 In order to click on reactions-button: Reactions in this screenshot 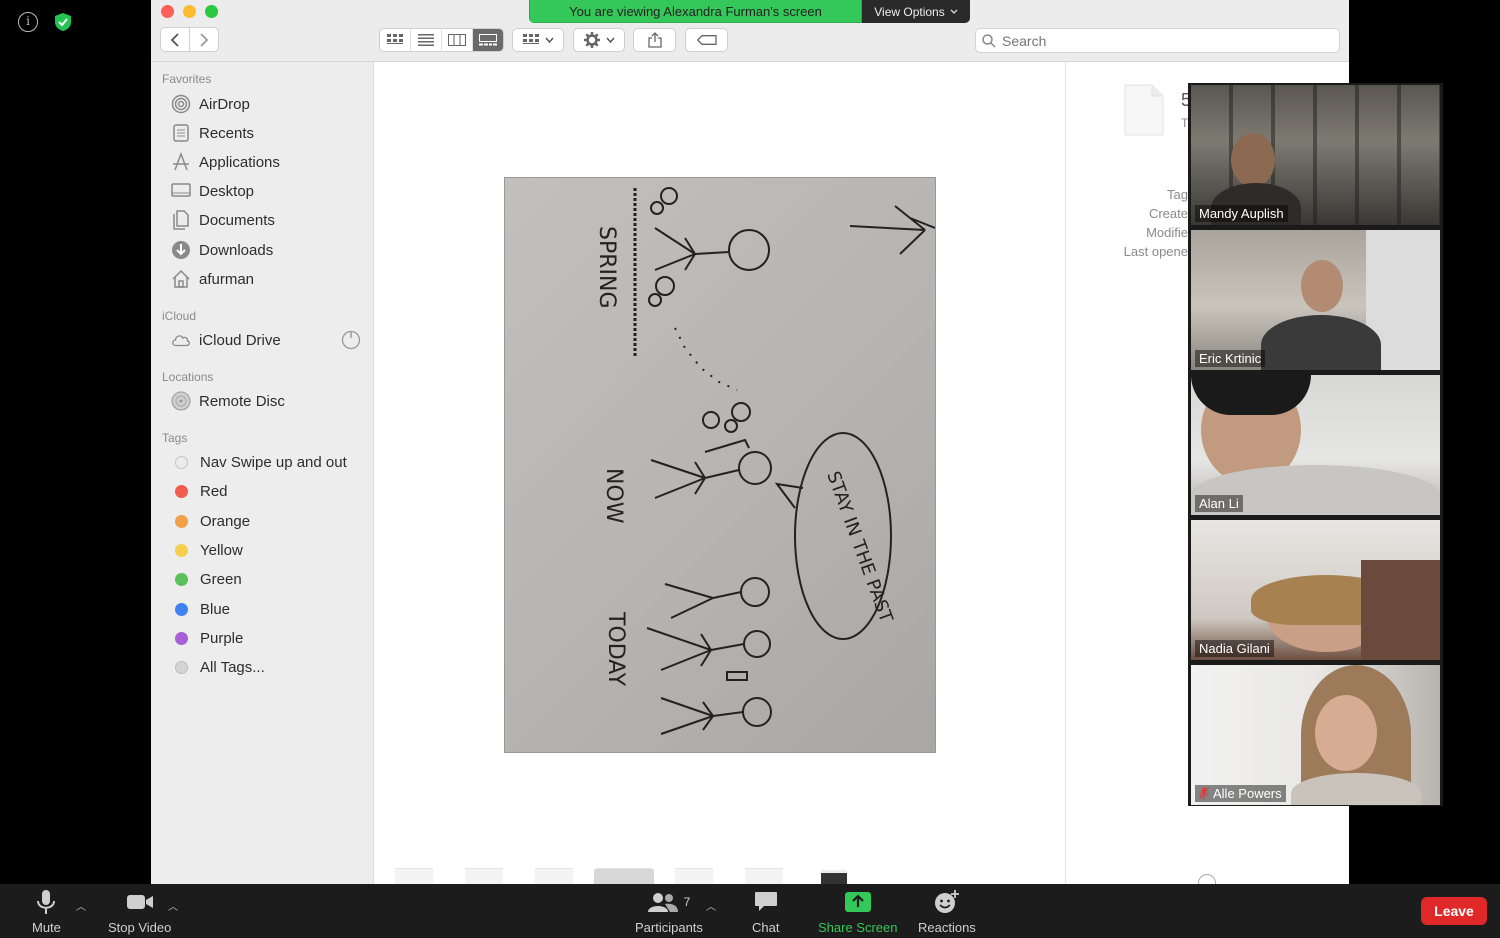, I will do `click(947, 911)`.